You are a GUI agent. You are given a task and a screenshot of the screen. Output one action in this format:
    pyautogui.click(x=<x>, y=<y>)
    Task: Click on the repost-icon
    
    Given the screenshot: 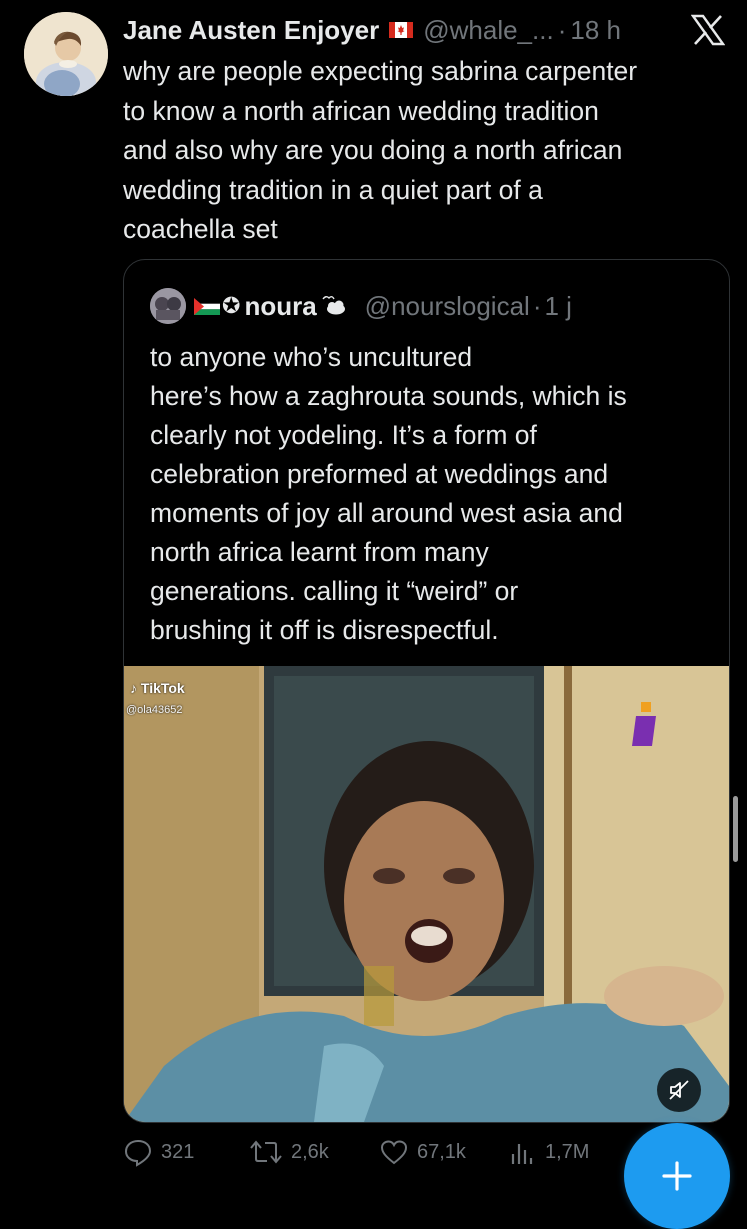 What is the action you would take?
    pyautogui.click(x=266, y=1152)
    